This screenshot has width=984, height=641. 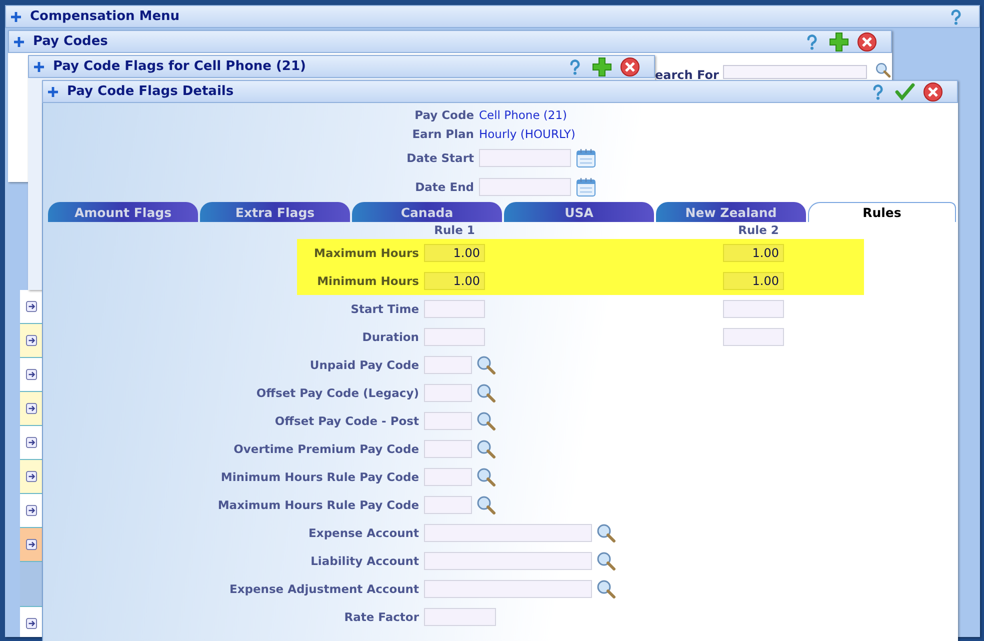 I want to click on tab: Rules, so click(x=882, y=212).